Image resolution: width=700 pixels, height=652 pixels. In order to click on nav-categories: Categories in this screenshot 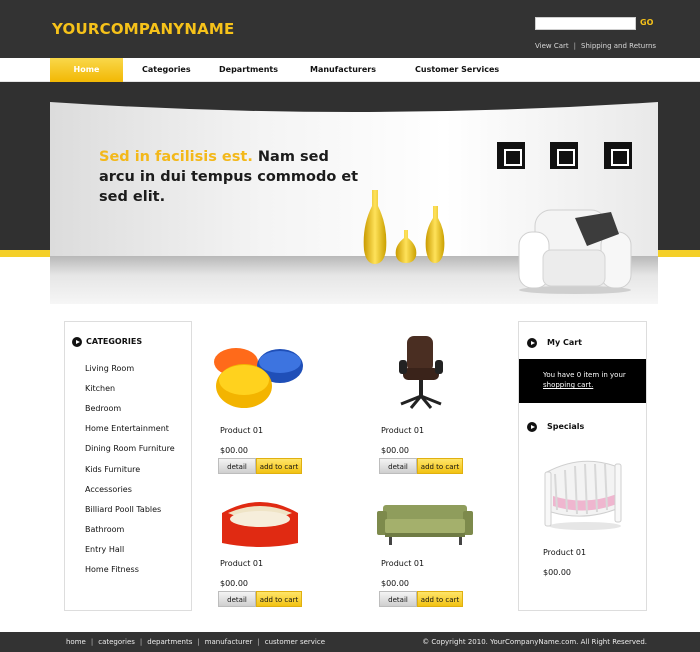, I will do `click(166, 70)`.